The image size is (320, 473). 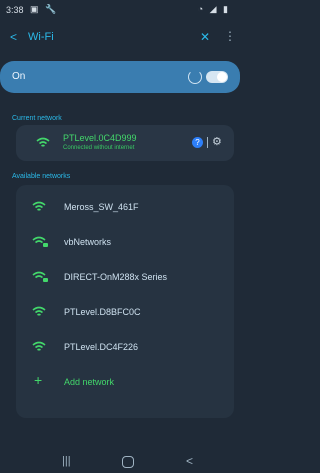 What do you see at coordinates (120, 77) in the screenshot?
I see `wifi-toggle-card: On` at bounding box center [120, 77].